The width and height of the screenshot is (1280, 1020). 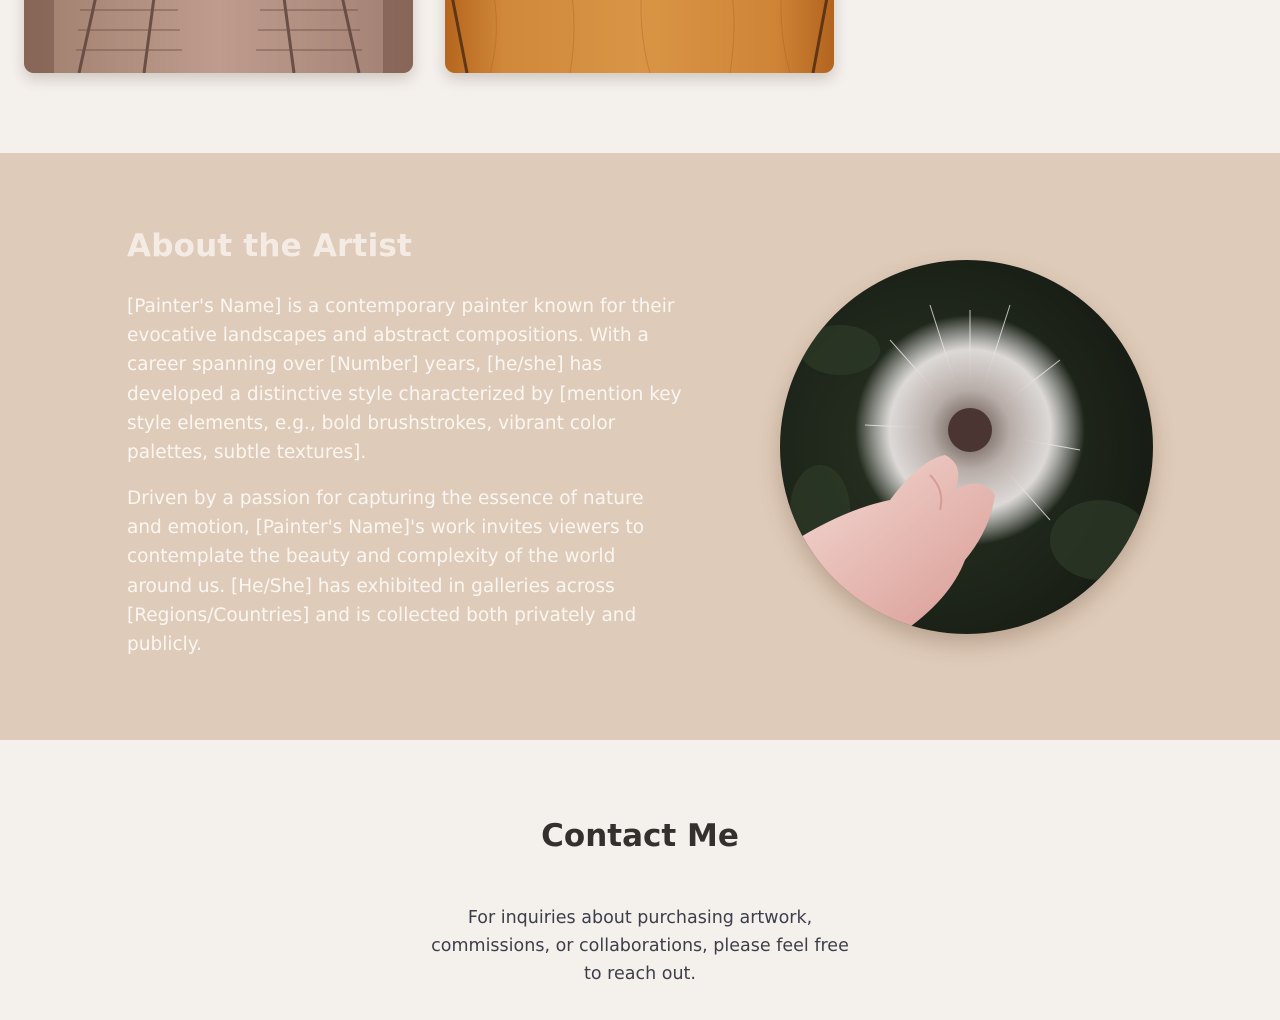 I want to click on dandelion-in-hand-image, so click(x=966, y=447).